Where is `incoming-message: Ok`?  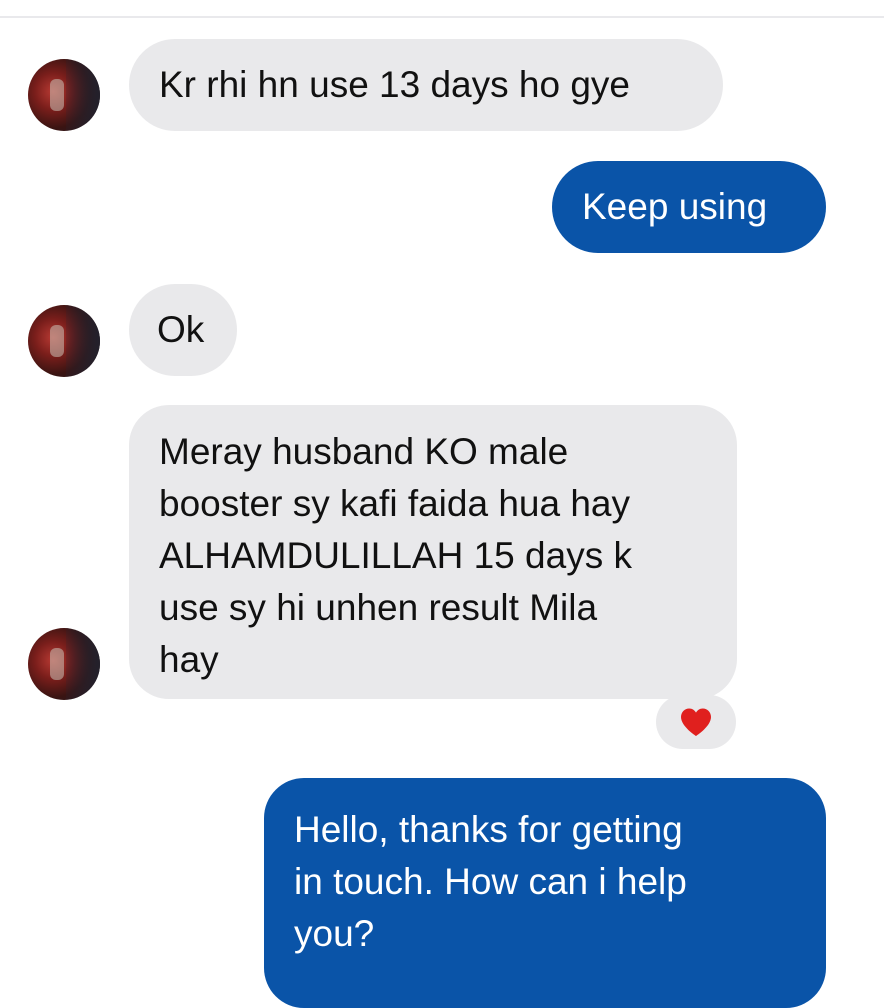 incoming-message: Ok is located at coordinates (183, 330).